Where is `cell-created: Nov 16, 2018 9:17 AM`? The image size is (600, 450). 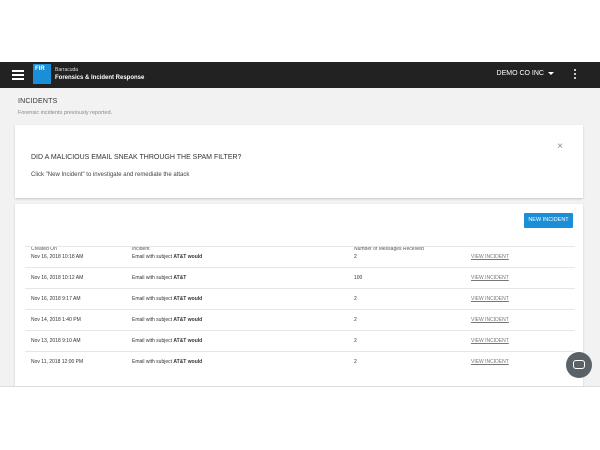
cell-created: Nov 16, 2018 9:17 AM is located at coordinates (56, 299).